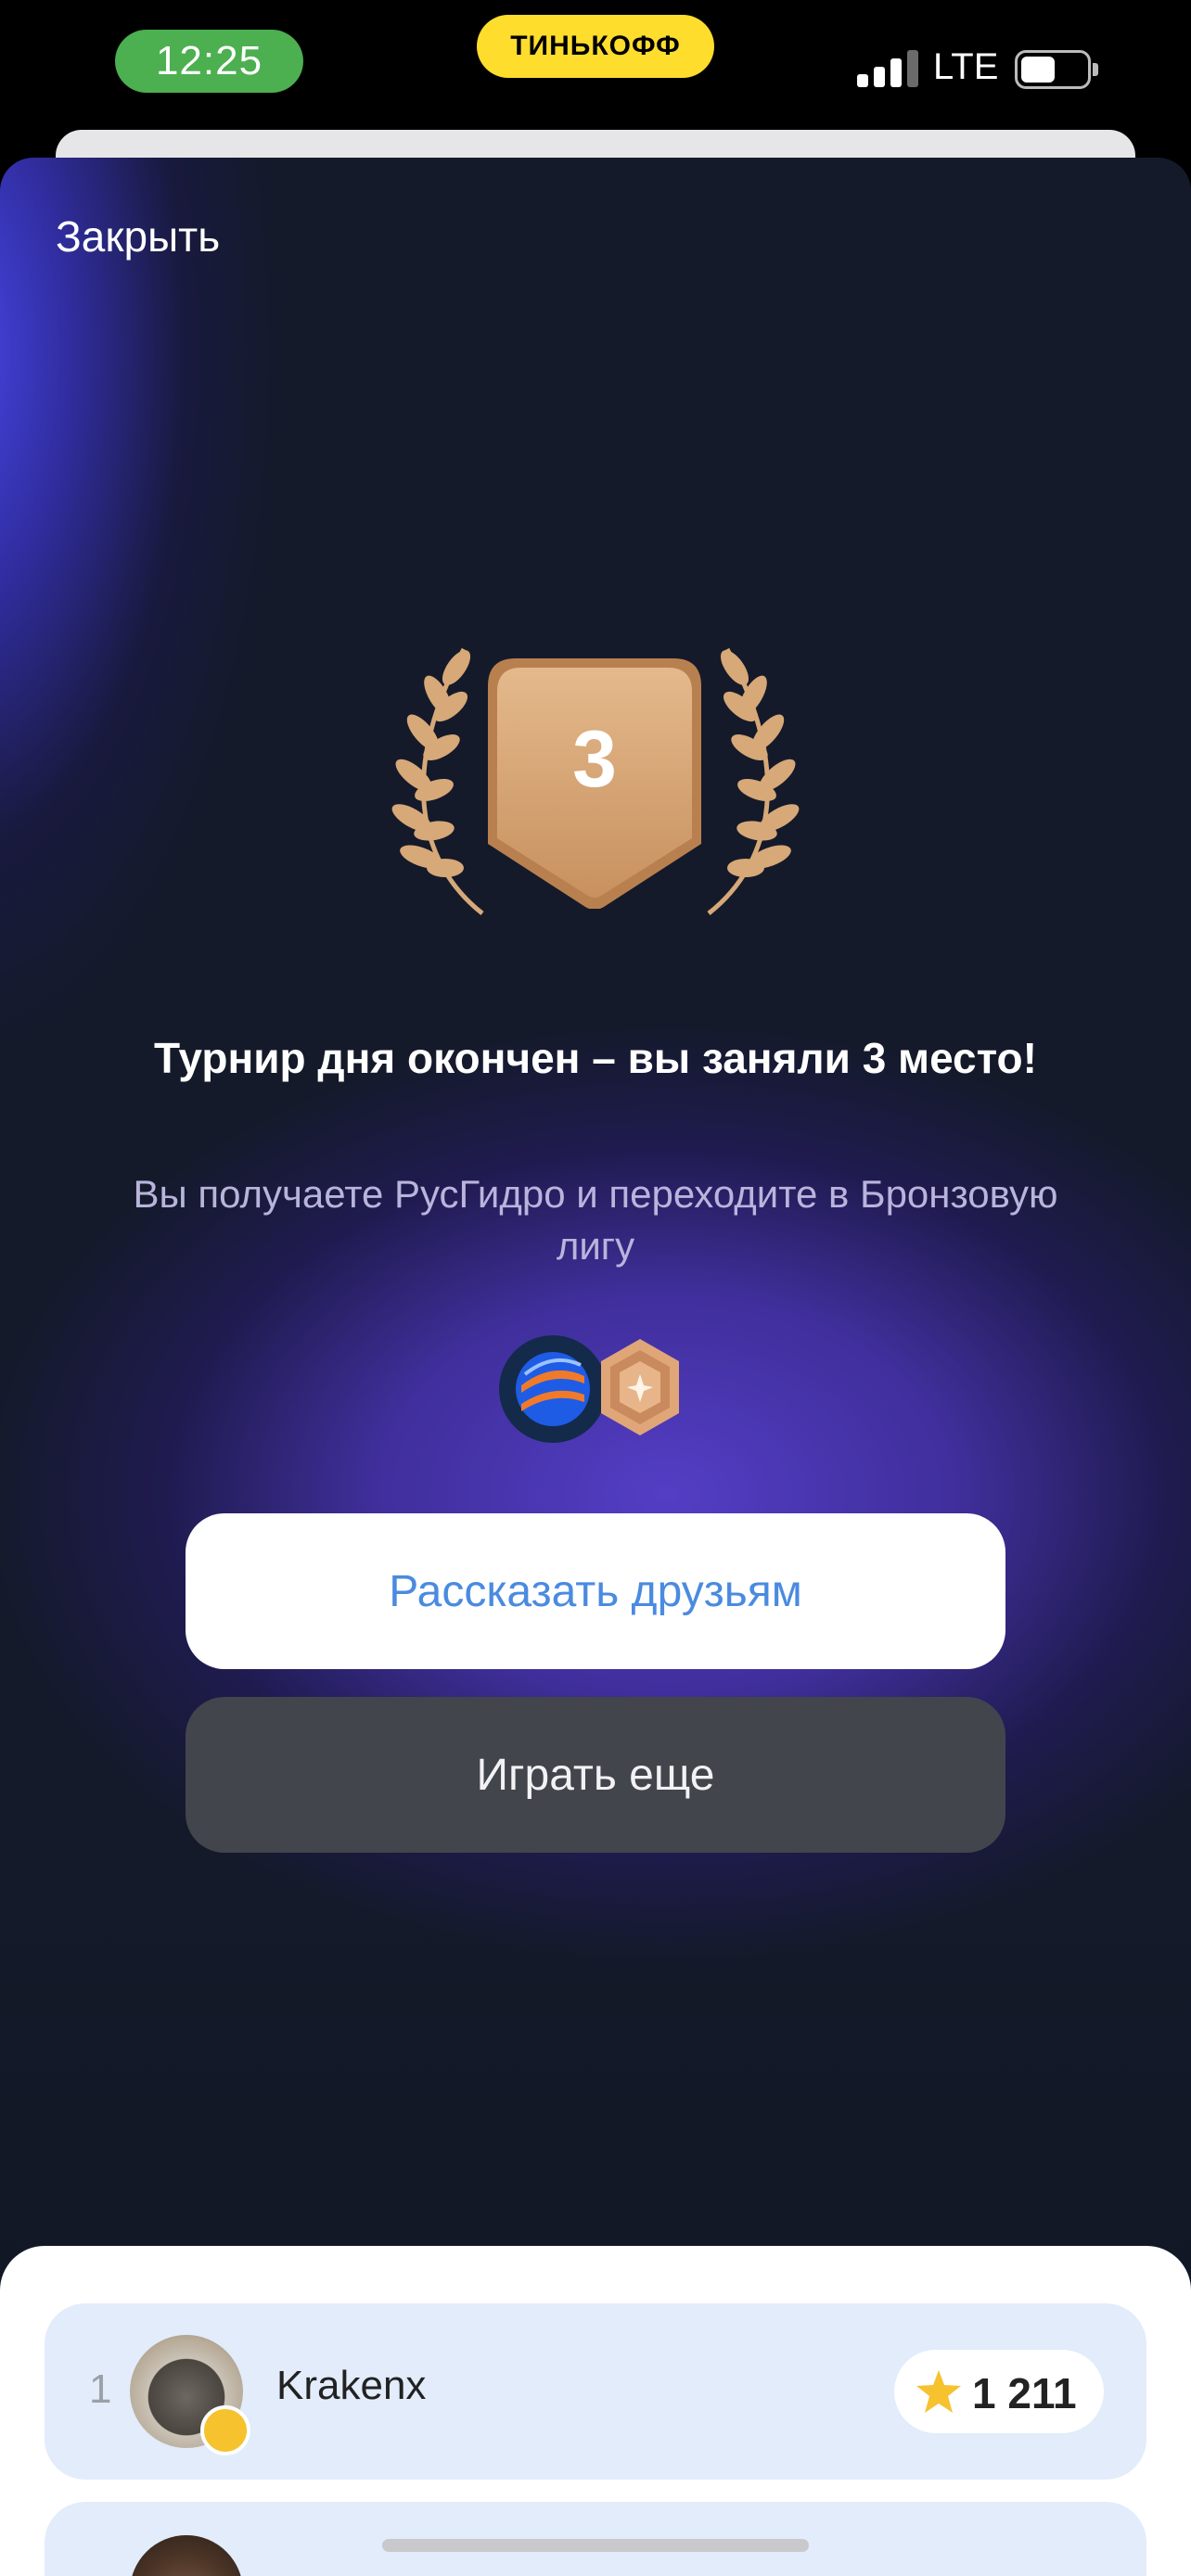  I want to click on laurel-right-icon, so click(753, 781).